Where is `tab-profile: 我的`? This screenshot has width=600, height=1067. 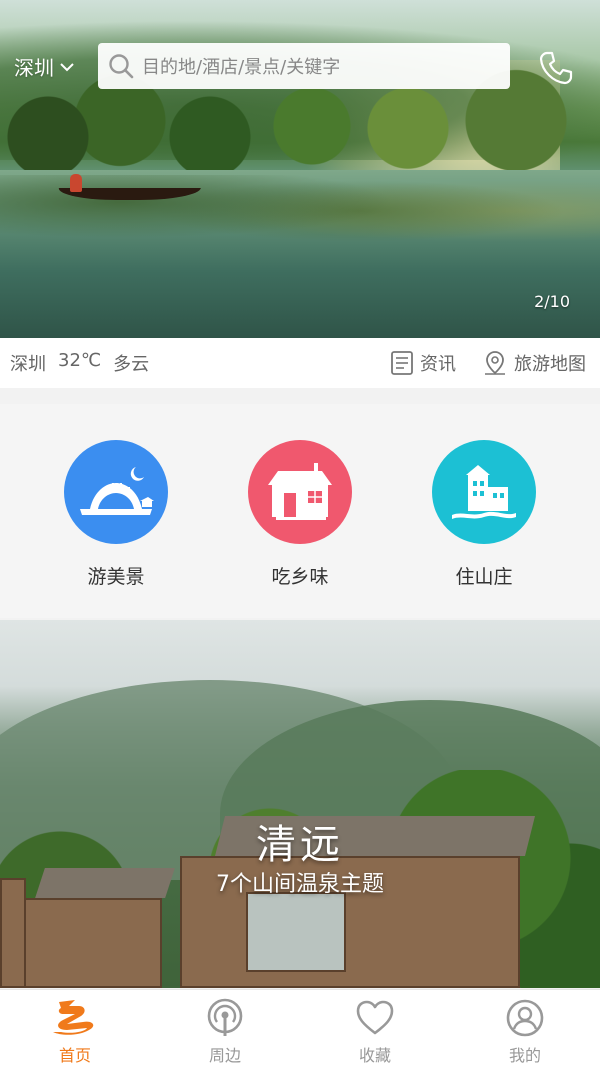 tab-profile: 我的 is located at coordinates (525, 1028).